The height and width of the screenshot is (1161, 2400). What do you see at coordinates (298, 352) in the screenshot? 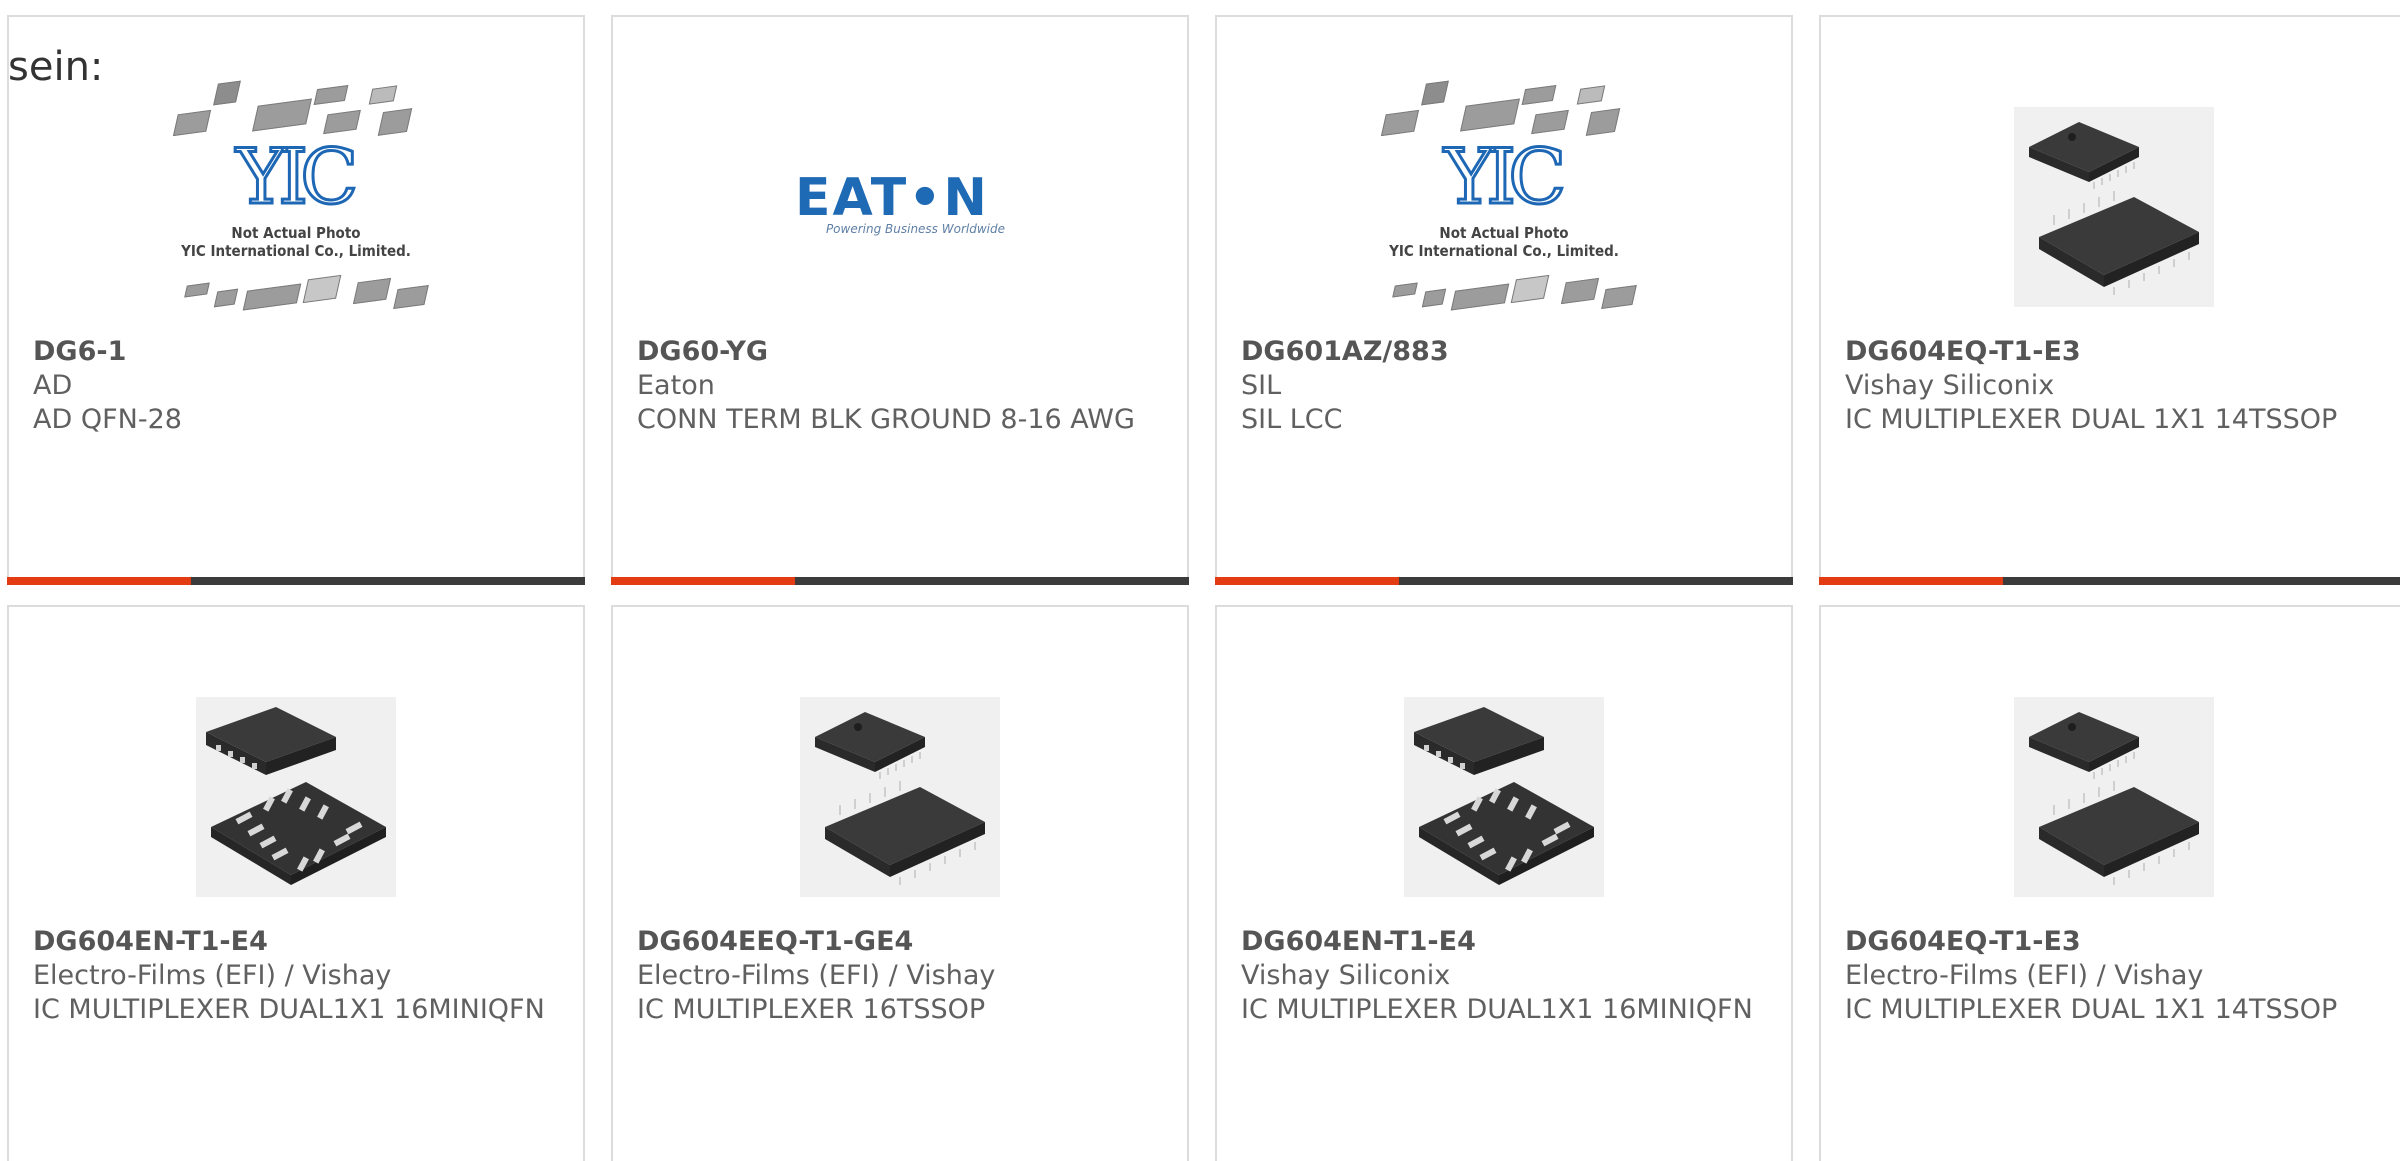
I see `part-number: DG6-1` at bounding box center [298, 352].